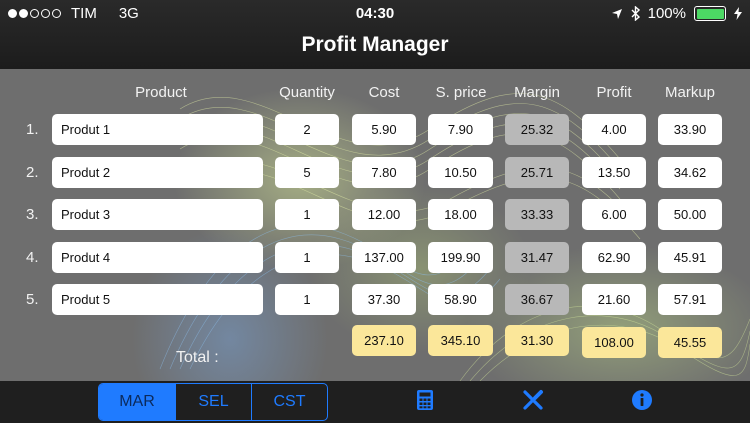 The height and width of the screenshot is (423, 750). I want to click on markup-value: 34.62, so click(690, 172).